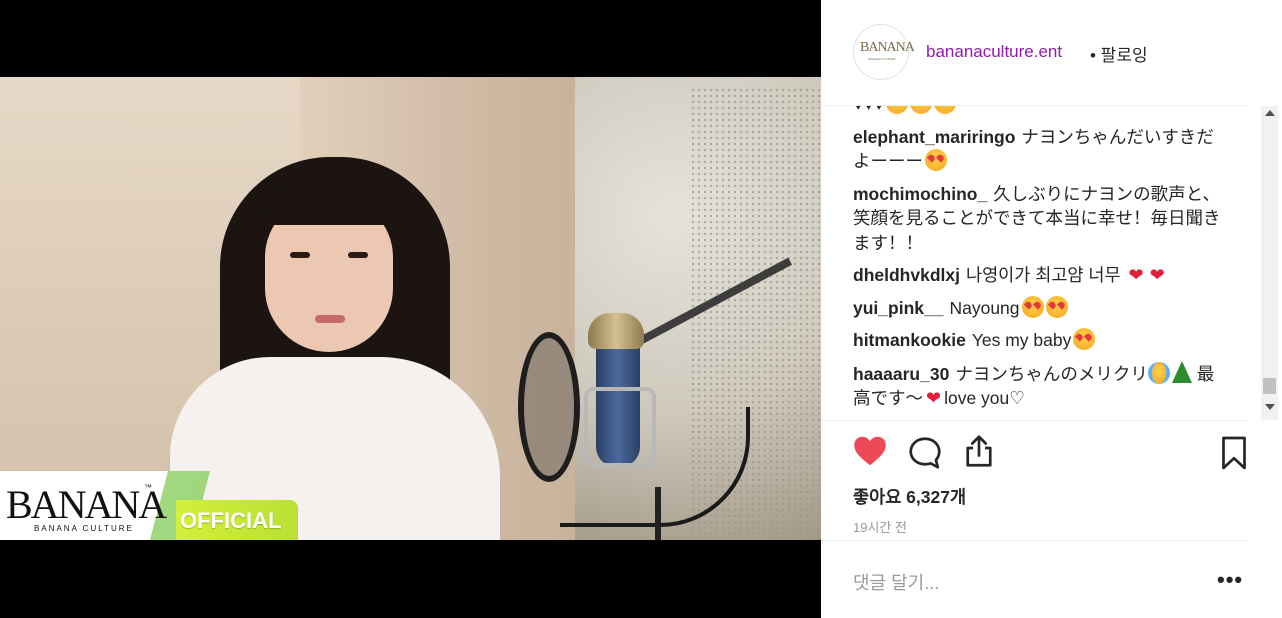 Image resolution: width=1282 pixels, height=618 pixels. What do you see at coordinates (1051, 373) in the screenshot?
I see `comment-text: ナヨンちゃんのメリクリ` at bounding box center [1051, 373].